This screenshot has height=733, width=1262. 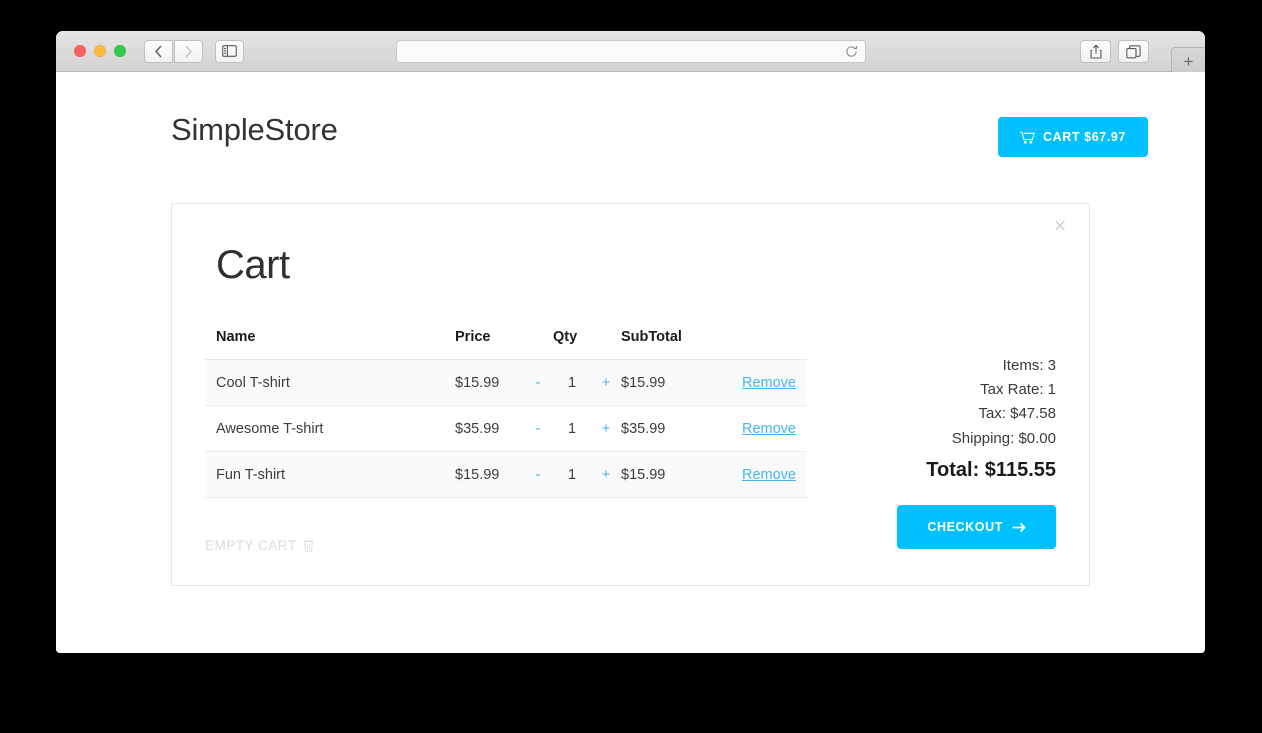 I want to click on reload-icon, so click(x=851, y=51).